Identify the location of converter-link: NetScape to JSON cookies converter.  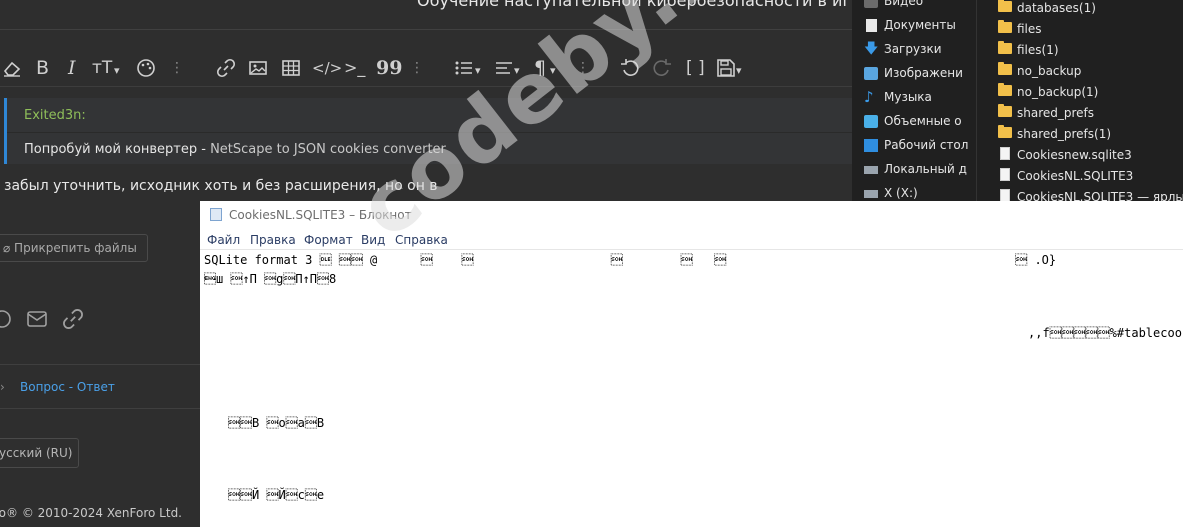
(328, 149).